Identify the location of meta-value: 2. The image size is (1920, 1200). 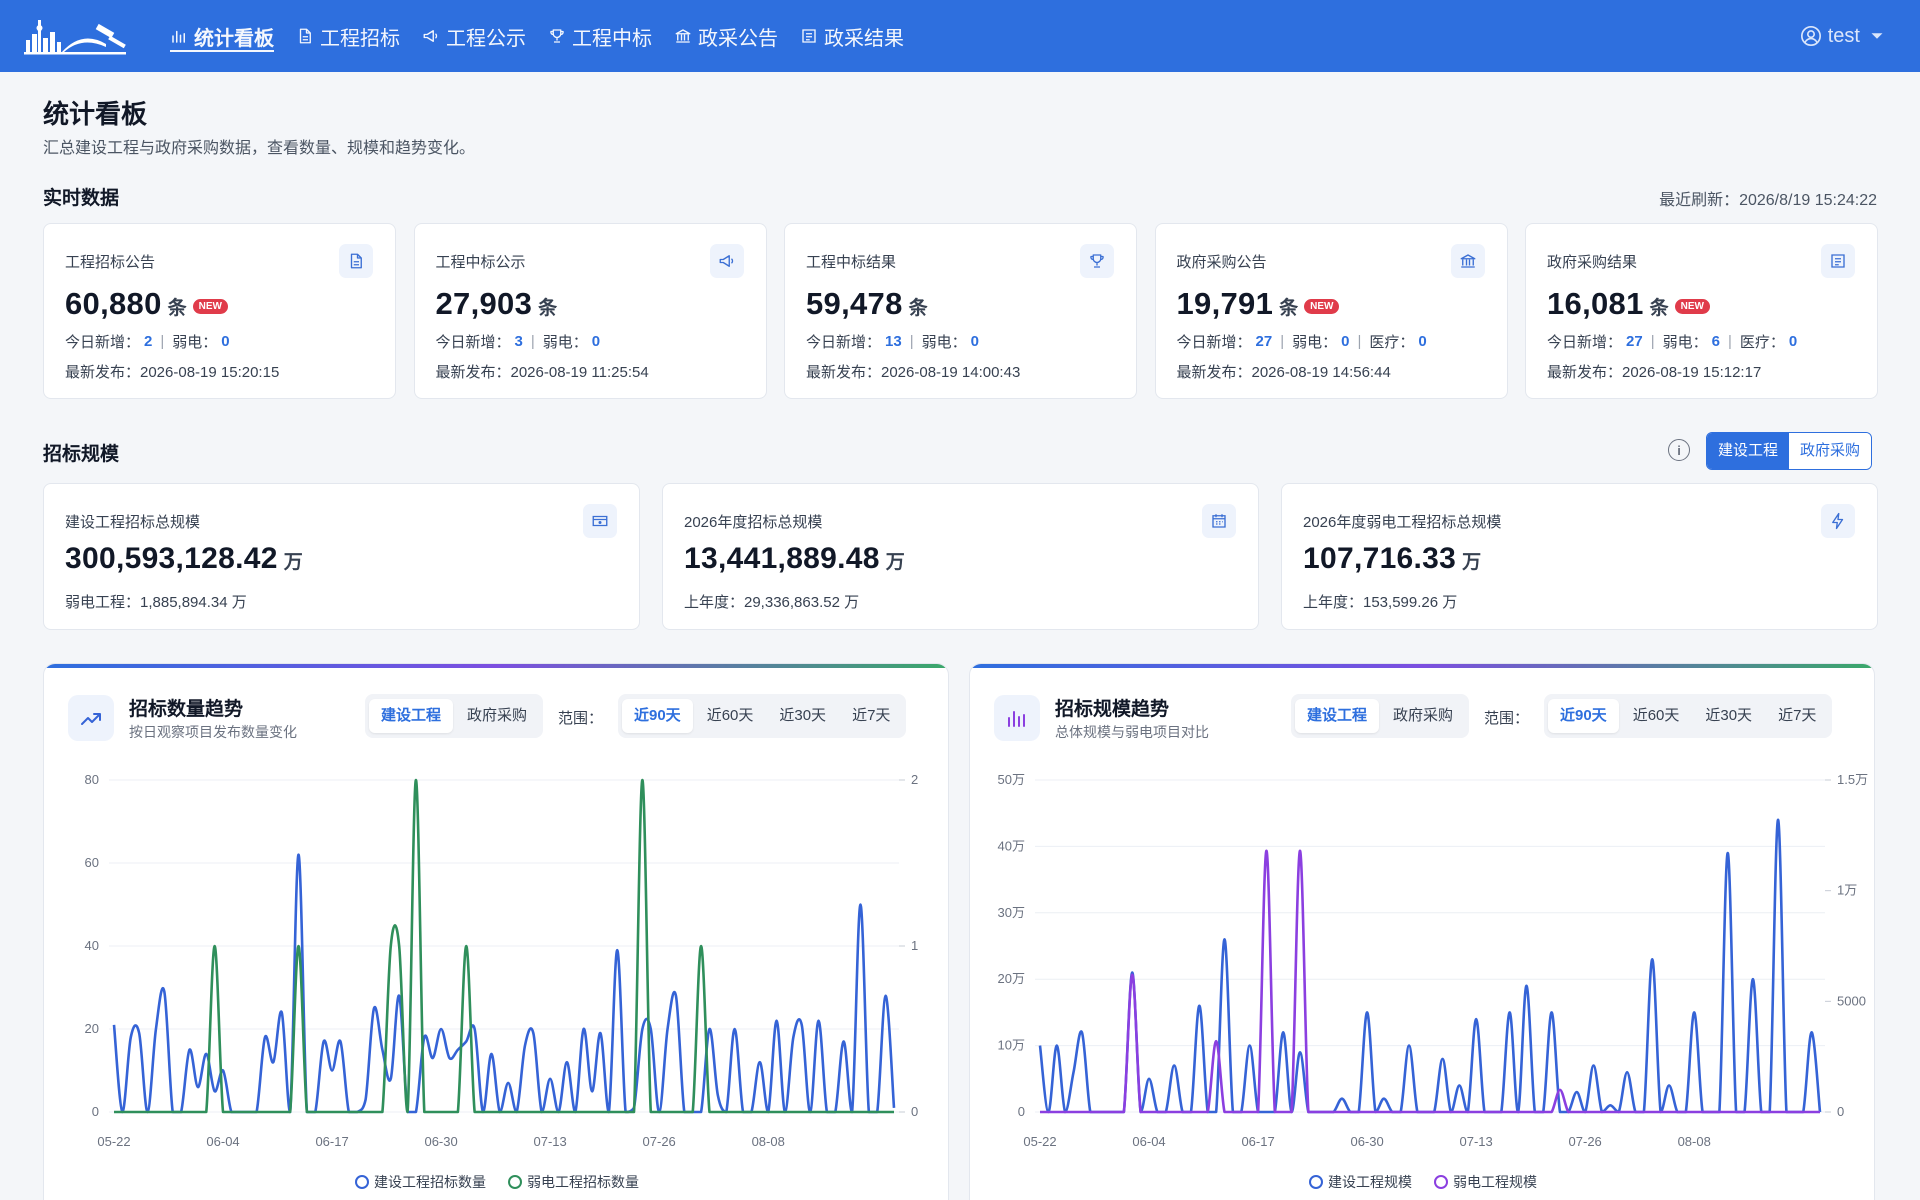
(148, 341).